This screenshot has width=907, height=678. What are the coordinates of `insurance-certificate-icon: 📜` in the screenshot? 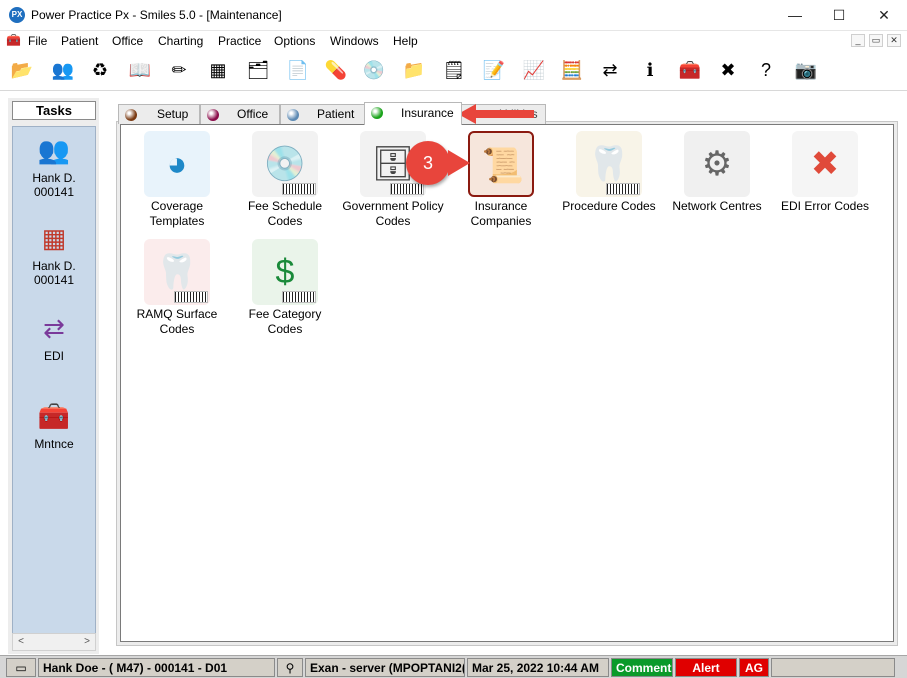 It's located at (501, 164).